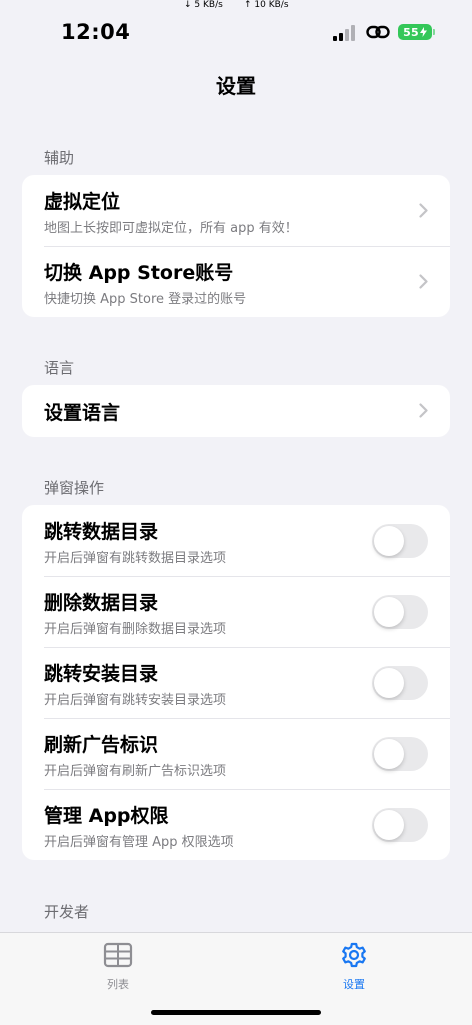 The width and height of the screenshot is (472, 1025). Describe the element at coordinates (266, 5) in the screenshot. I see `upload-speed: ↑ 10 KB/s` at that location.